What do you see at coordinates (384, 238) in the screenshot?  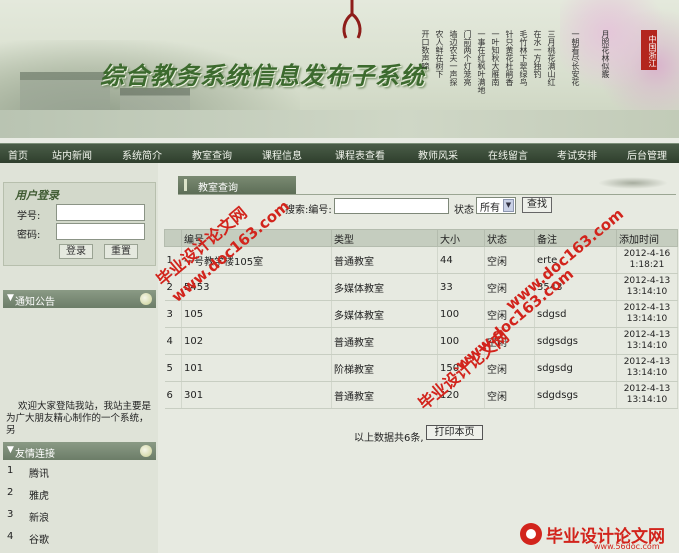 I see `col-header-type: 类型` at bounding box center [384, 238].